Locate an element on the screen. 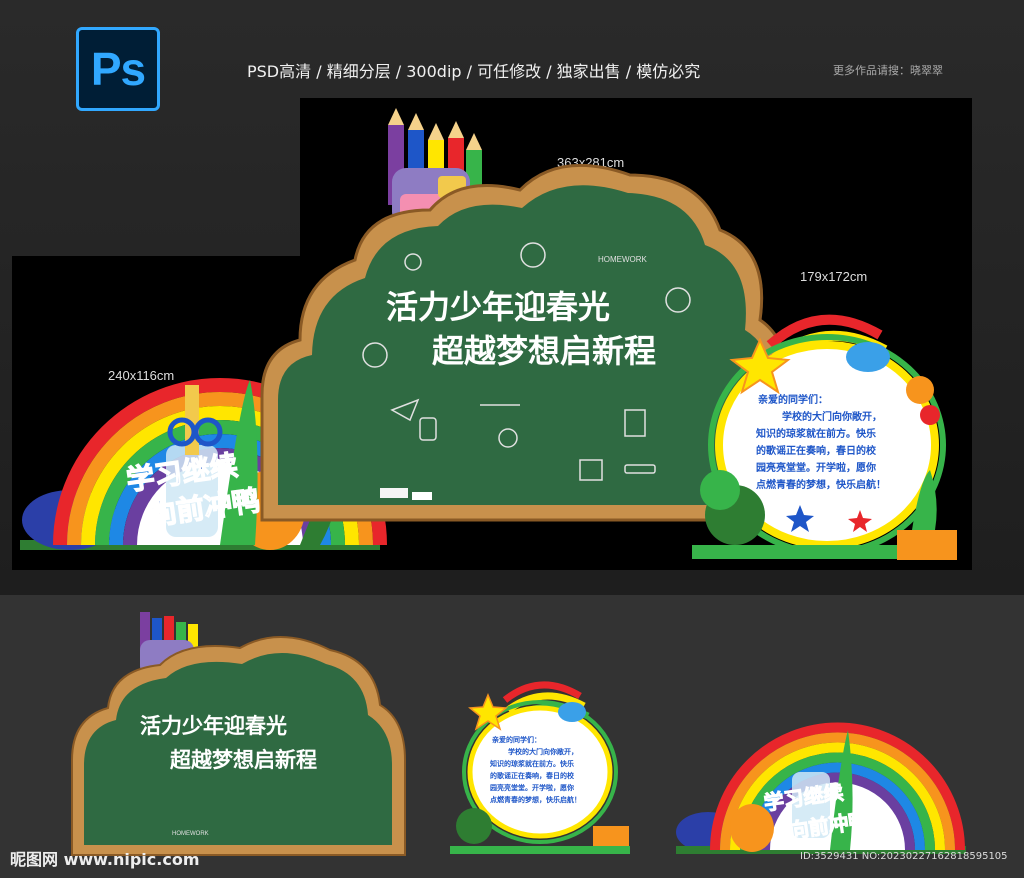  preview-board-title-line1: 活力少年迎春光 is located at coordinates (213, 726).